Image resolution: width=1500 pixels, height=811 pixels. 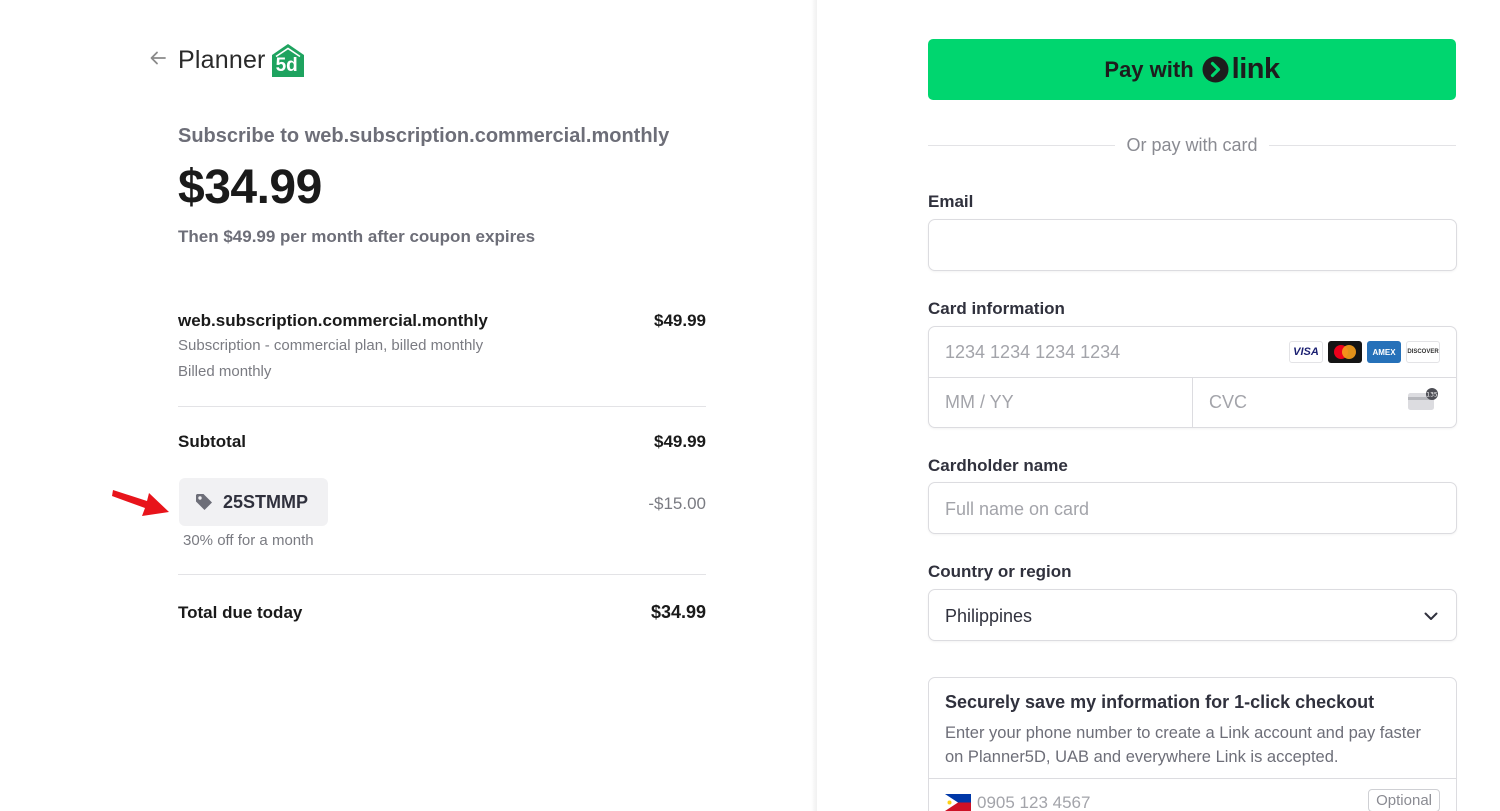 What do you see at coordinates (979, 402) in the screenshot?
I see `expiry-input: MM / YY` at bounding box center [979, 402].